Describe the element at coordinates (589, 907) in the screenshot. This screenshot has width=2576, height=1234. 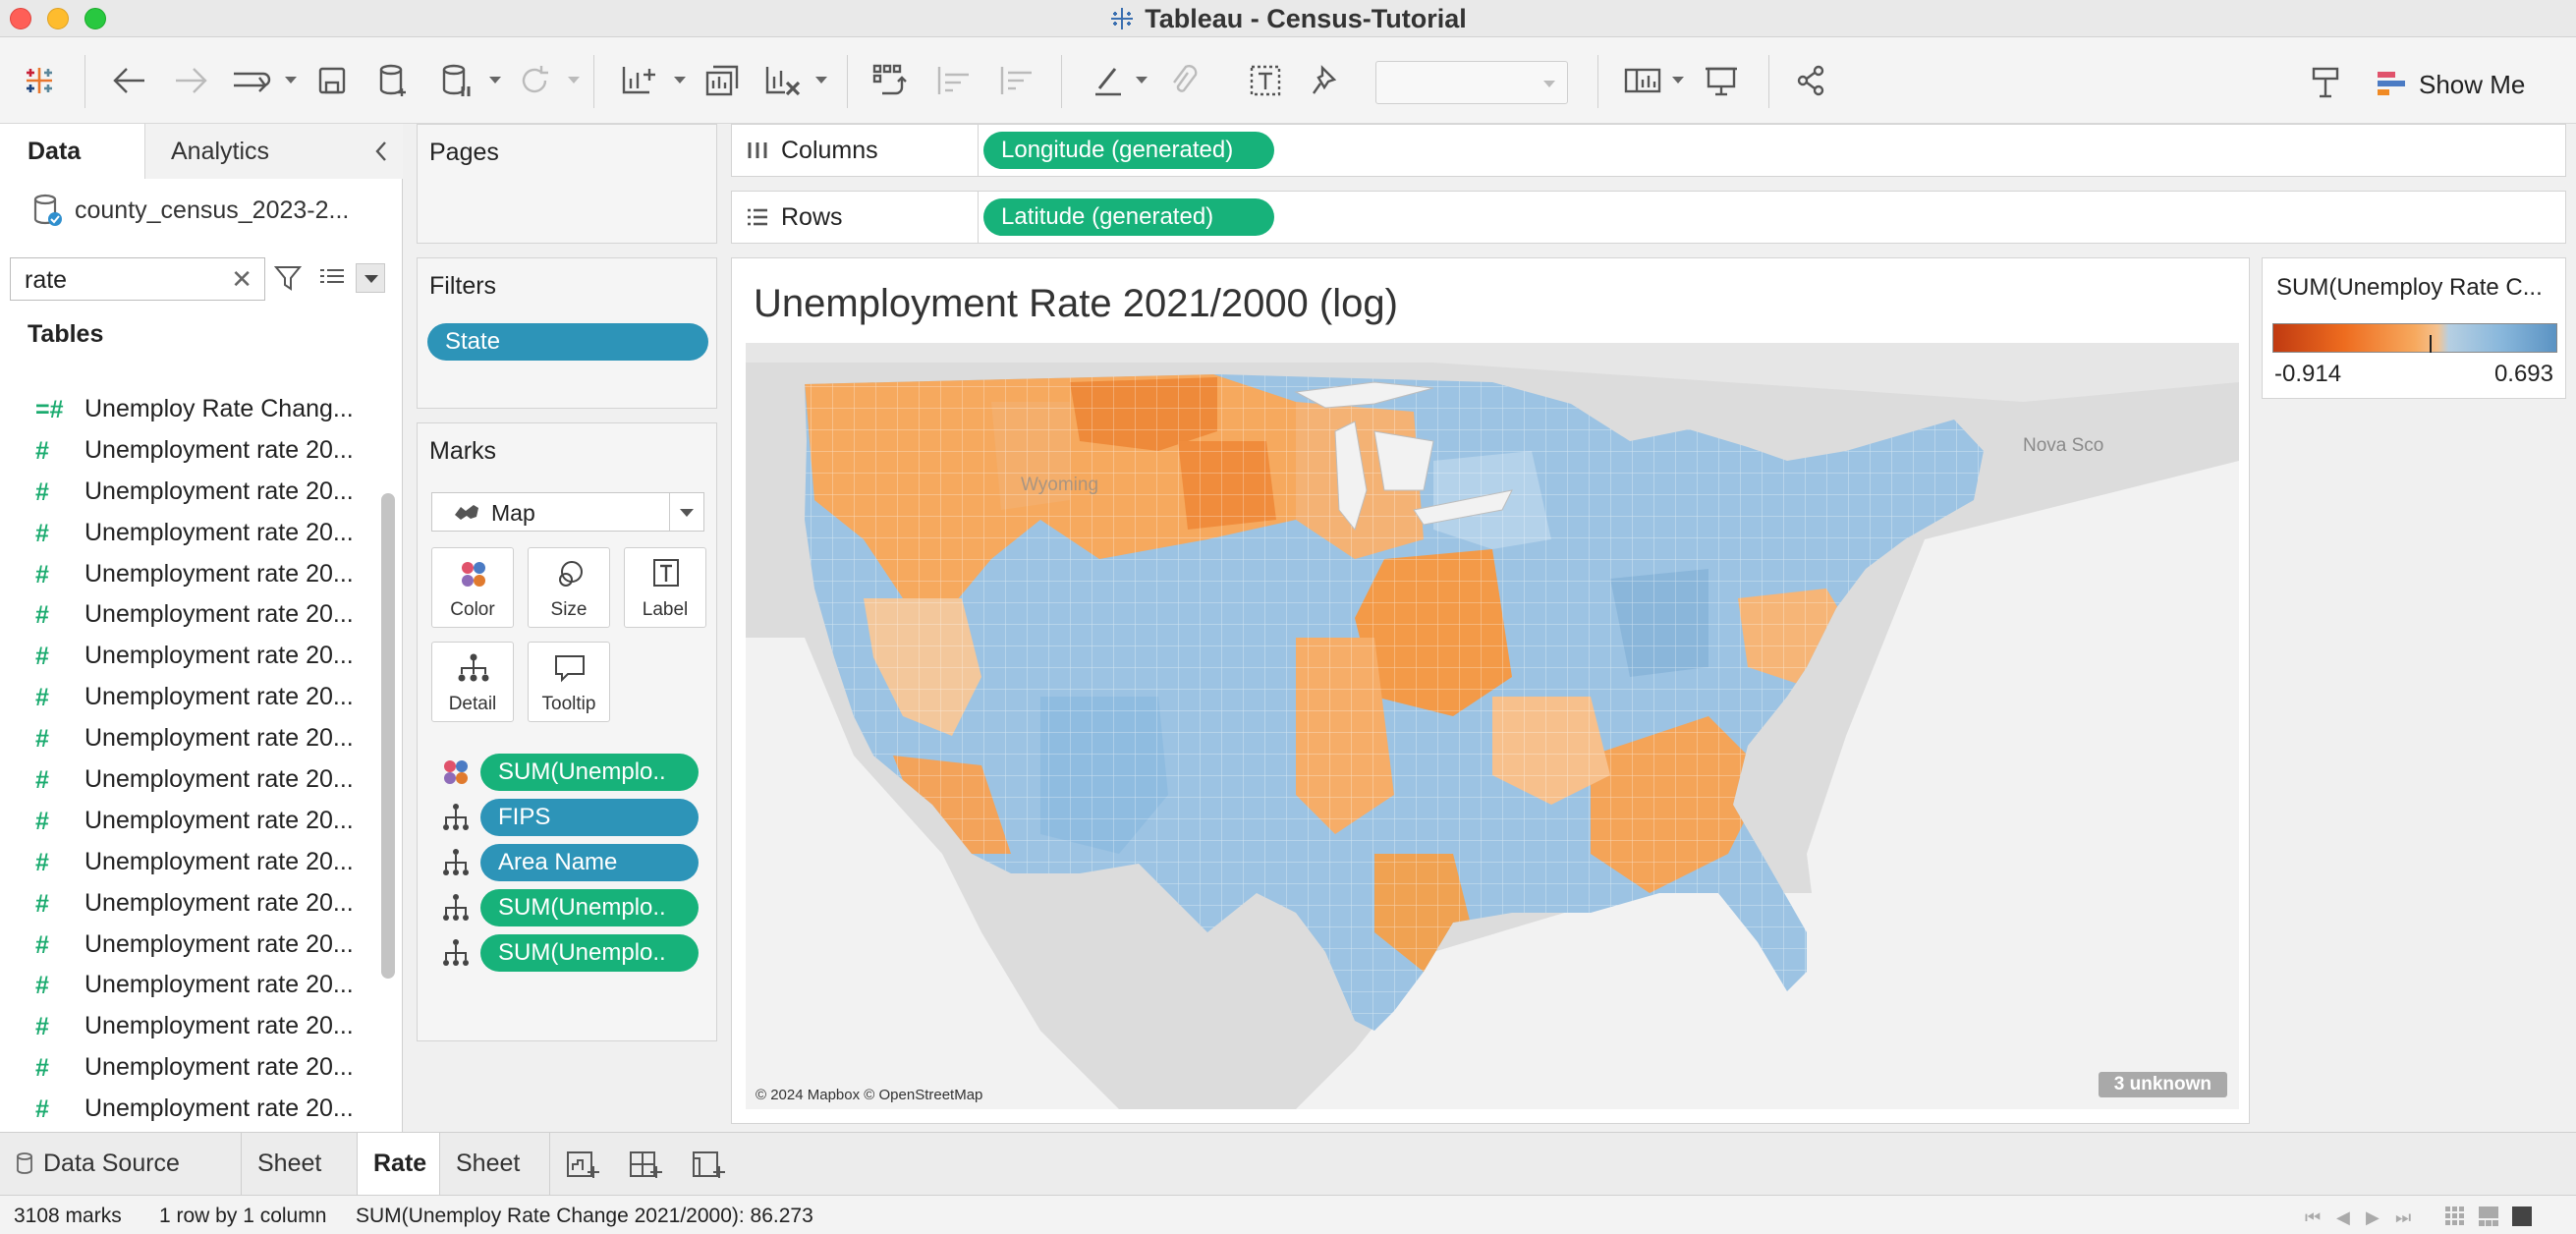
I see `mark-pill-sum-1: SUM(Unemplo..` at that location.